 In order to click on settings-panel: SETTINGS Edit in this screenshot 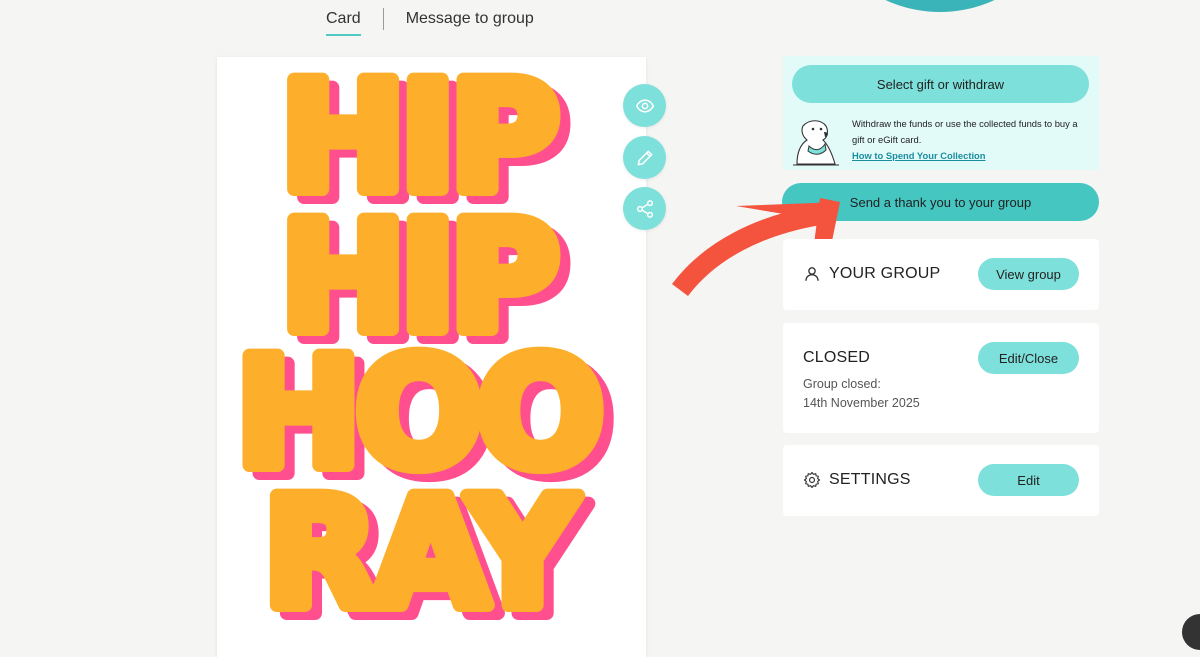, I will do `click(941, 480)`.